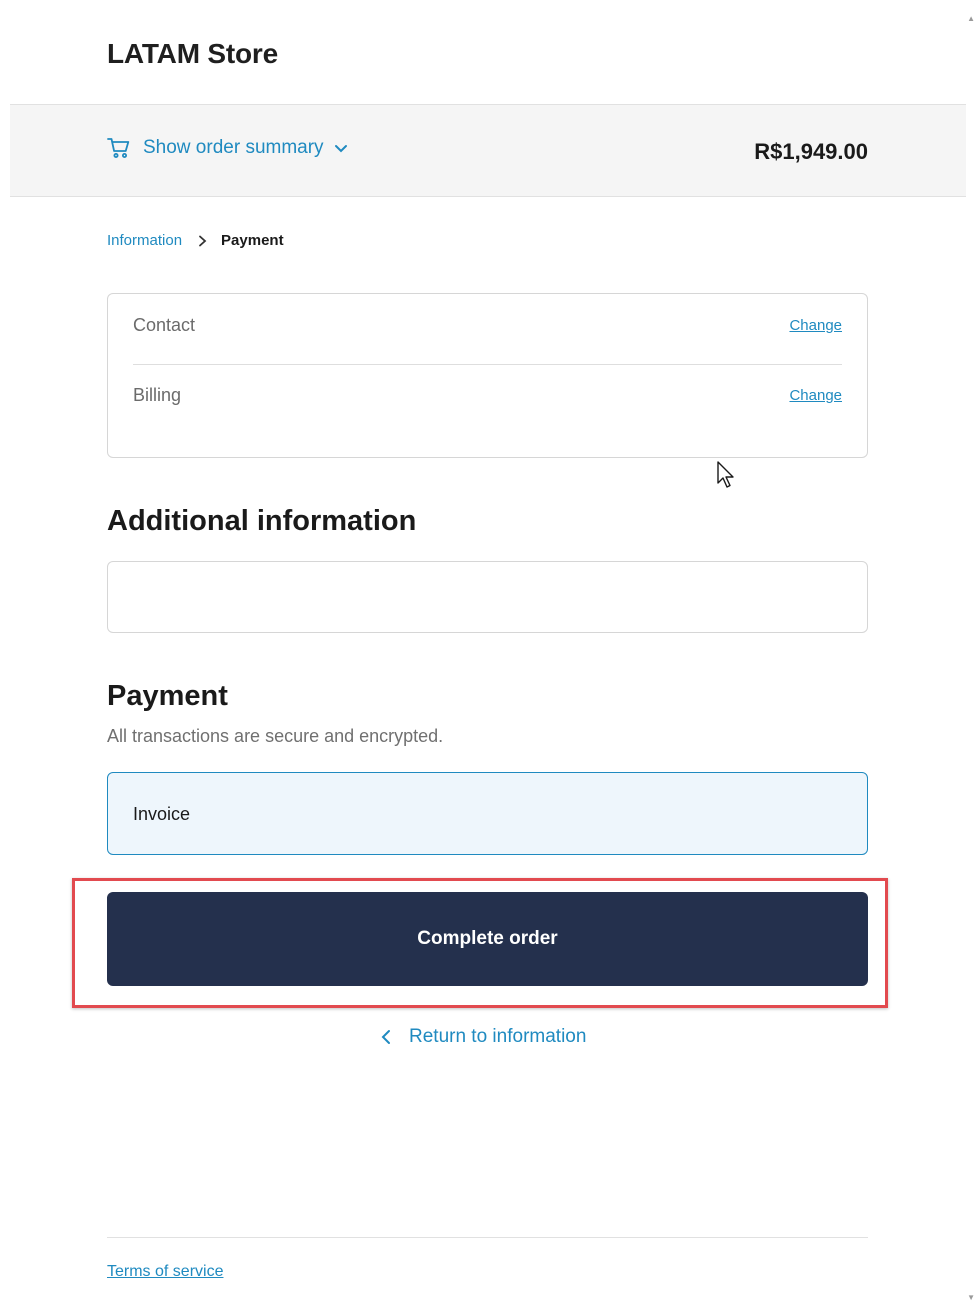 The image size is (976, 1307). I want to click on show-order-summary-toggle: Show order summary, so click(227, 148).